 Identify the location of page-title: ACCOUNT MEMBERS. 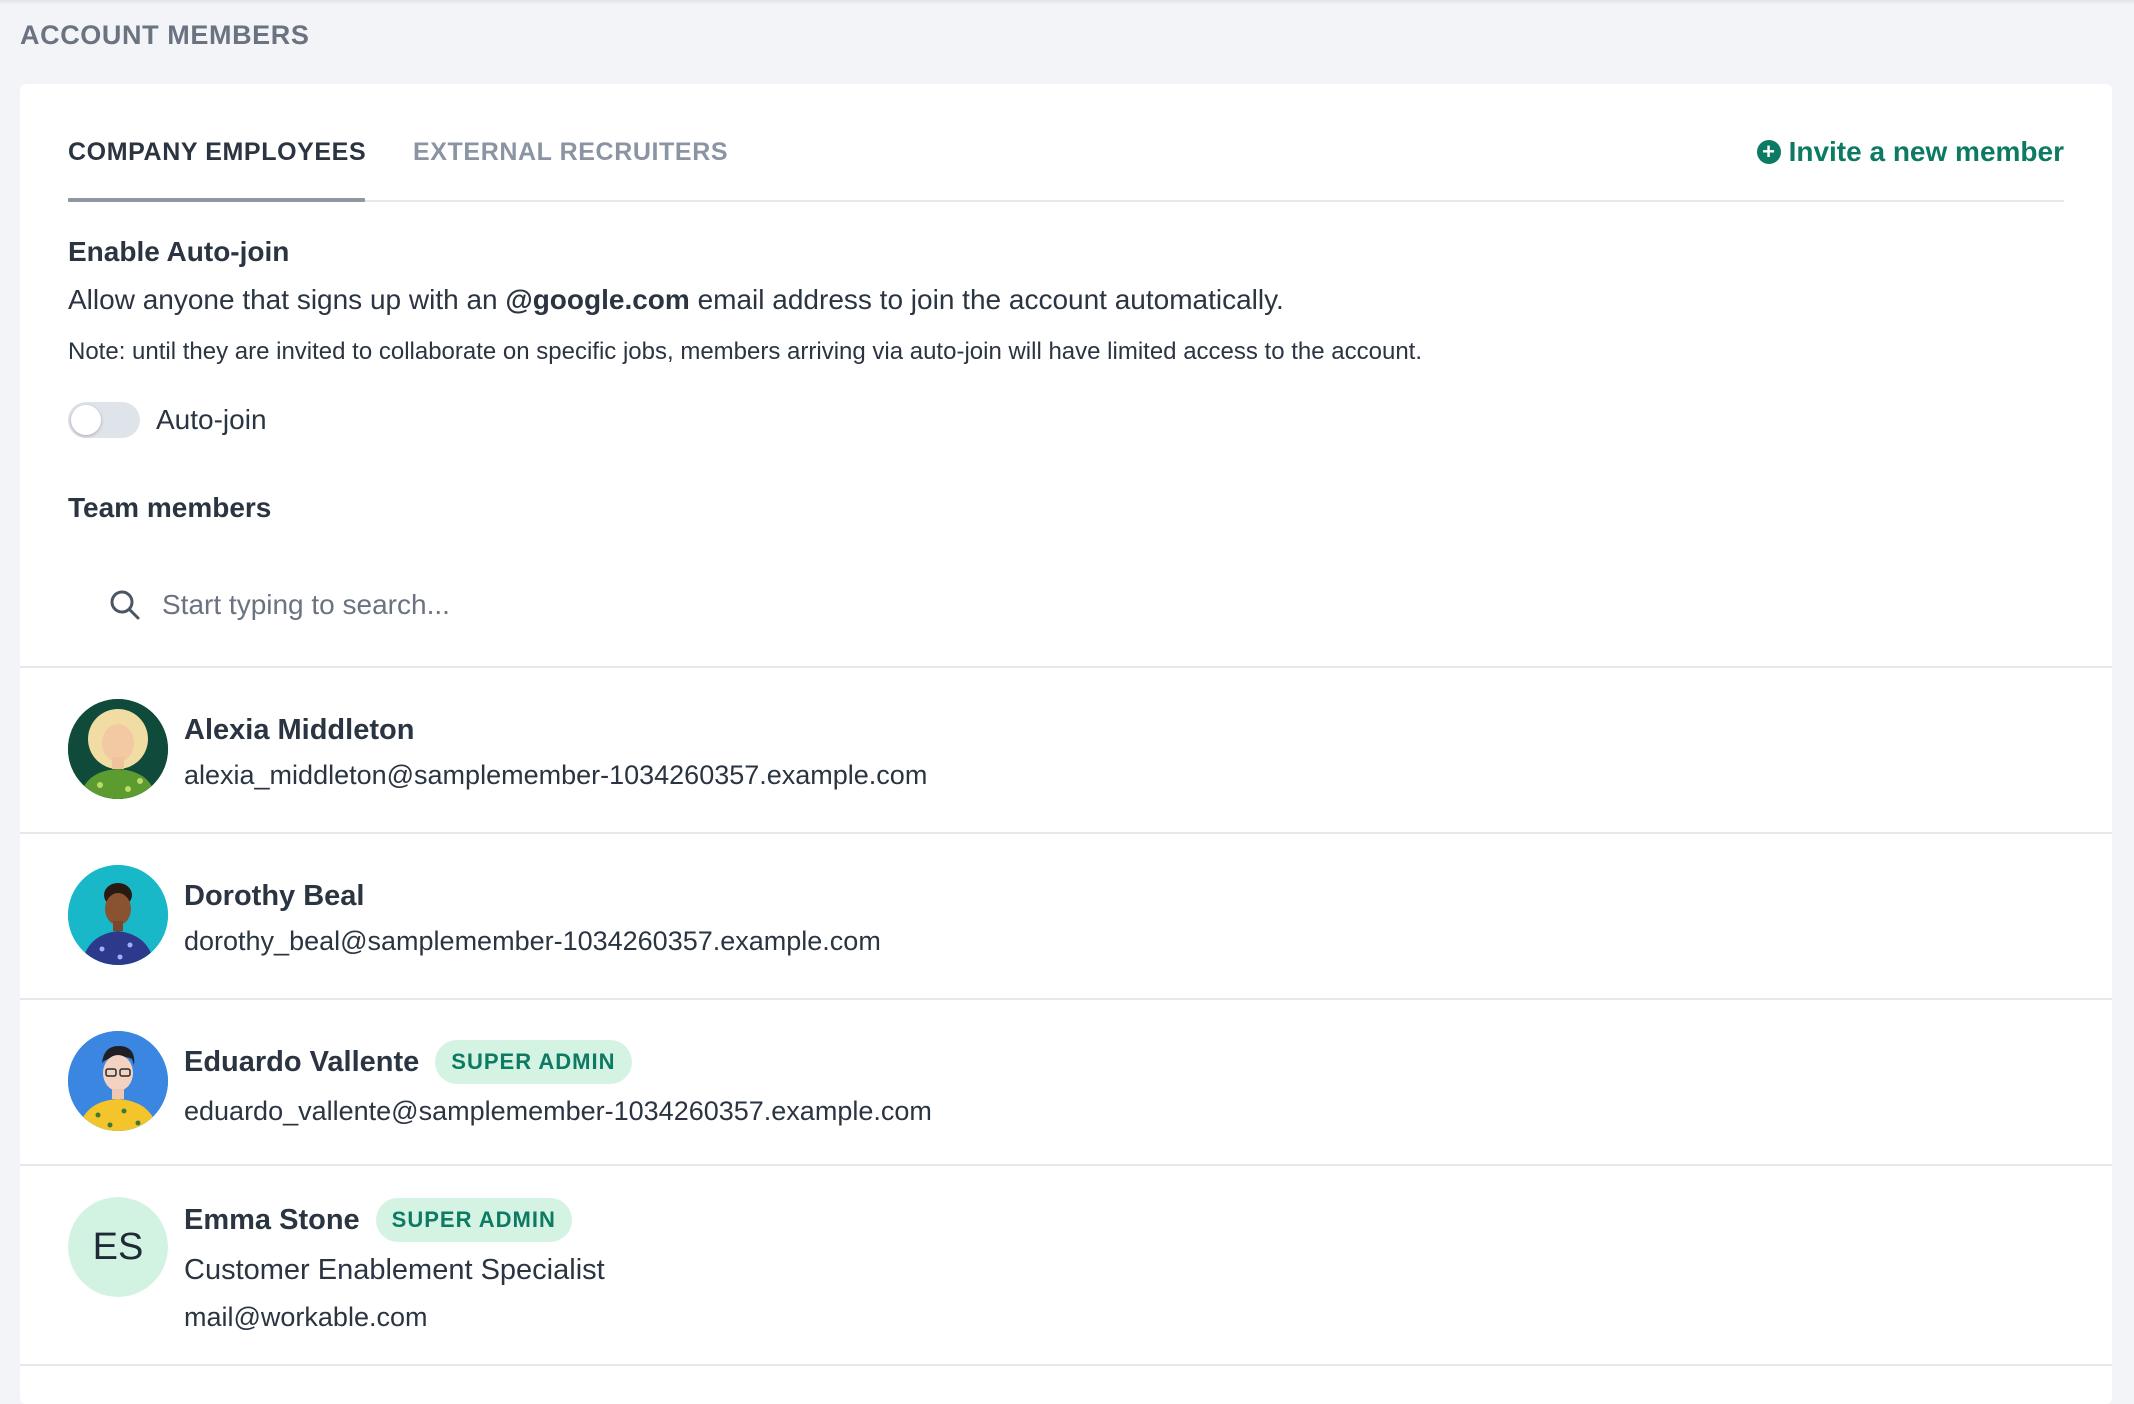
(165, 35).